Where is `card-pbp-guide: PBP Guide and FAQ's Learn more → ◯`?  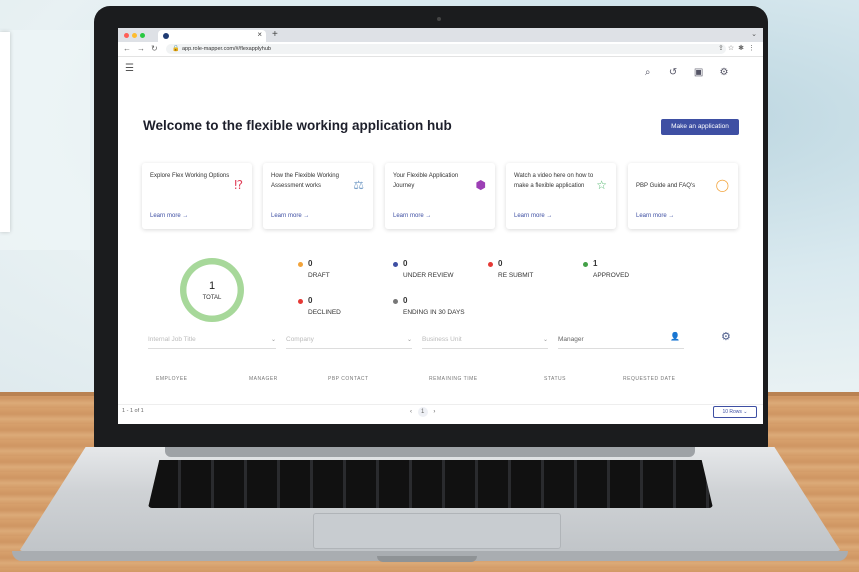
card-pbp-guide: PBP Guide and FAQ's Learn more → ◯ is located at coordinates (683, 196).